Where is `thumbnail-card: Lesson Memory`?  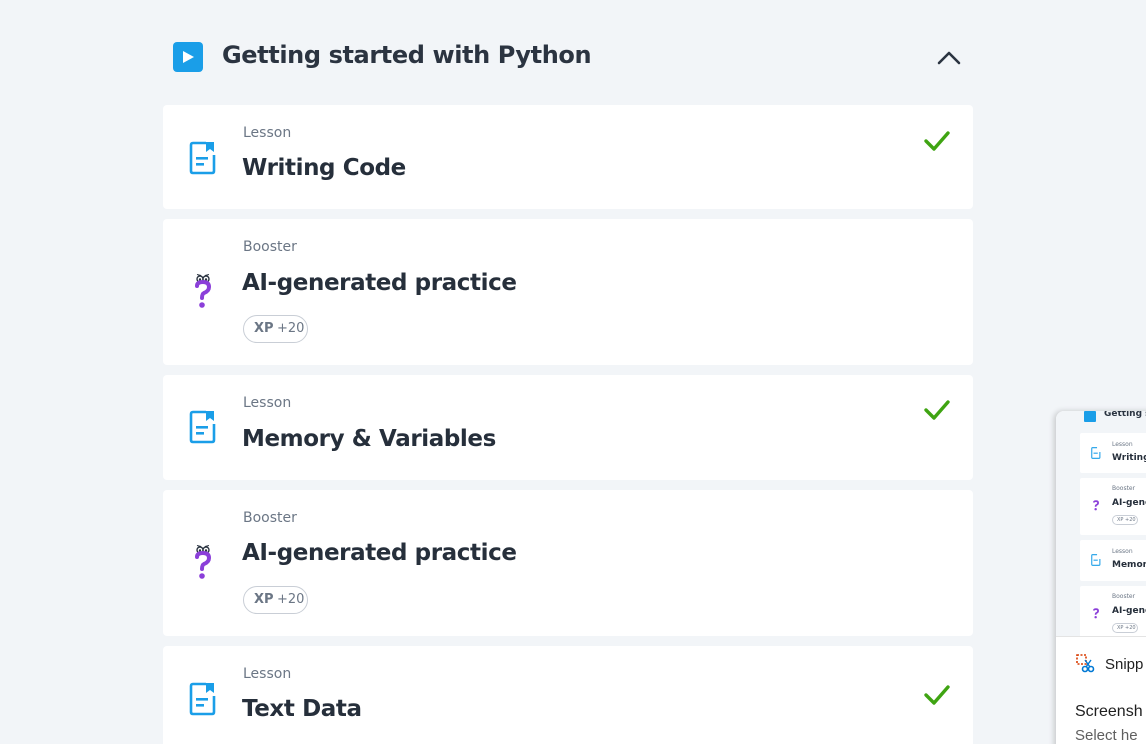
thumbnail-card: Lesson Memory is located at coordinates (1113, 560).